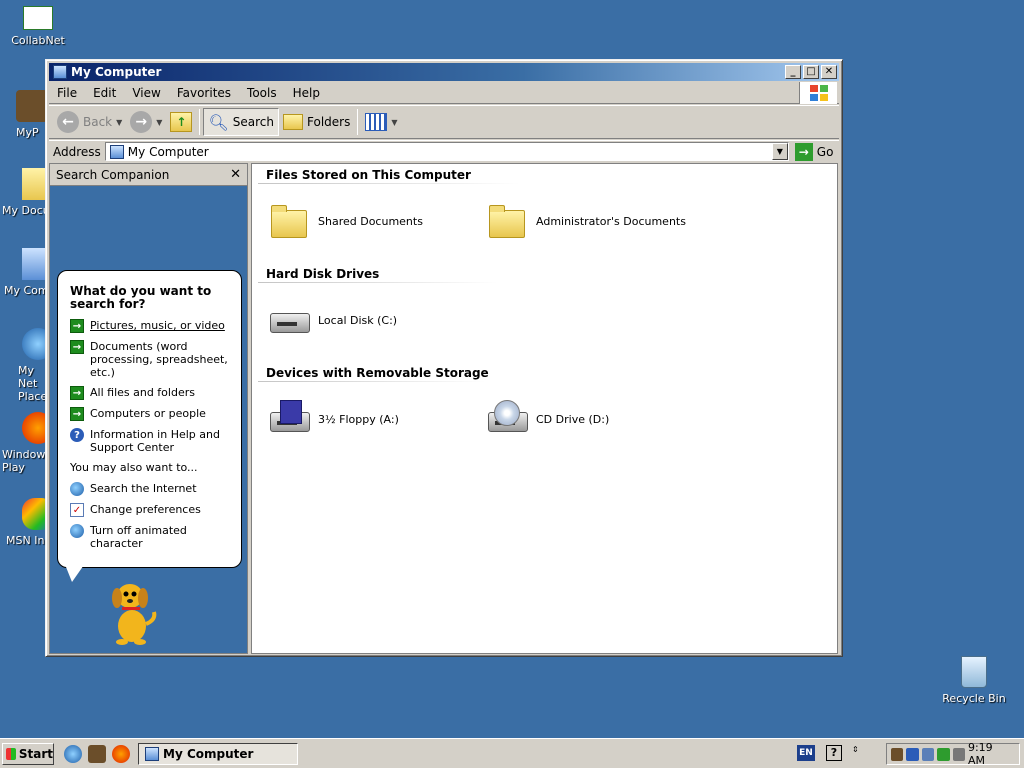  What do you see at coordinates (77, 151) in the screenshot?
I see `address-label: Address` at bounding box center [77, 151].